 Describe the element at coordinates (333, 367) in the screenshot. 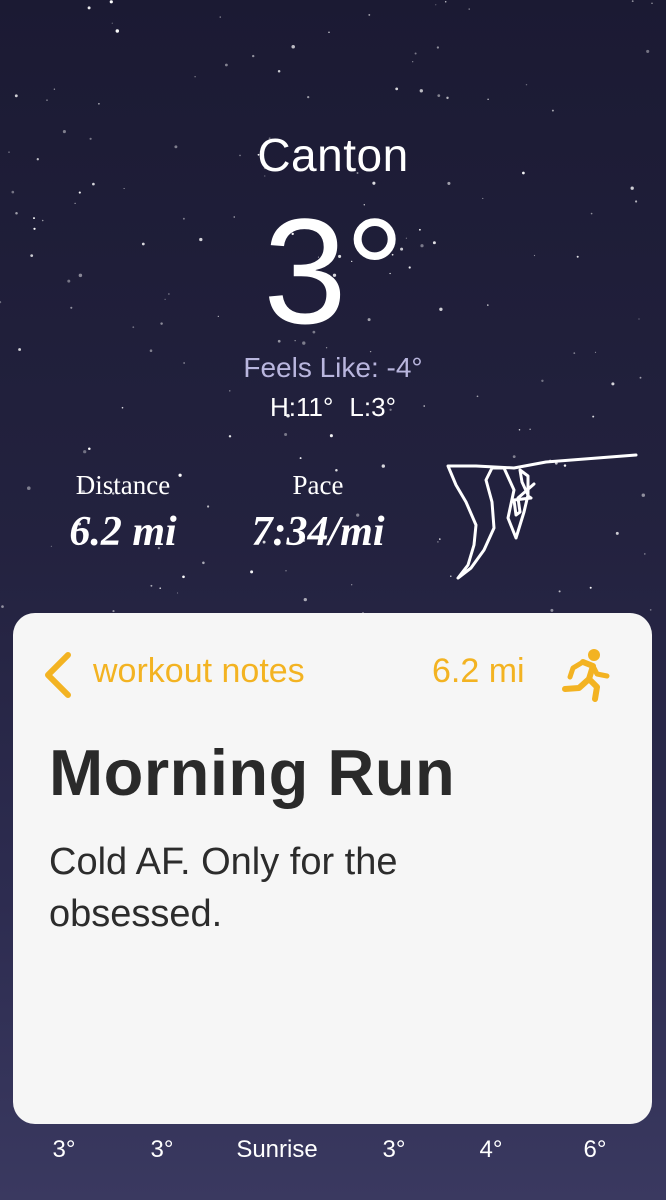

I see `feels-like-temperature: Feels Like: -4°` at that location.